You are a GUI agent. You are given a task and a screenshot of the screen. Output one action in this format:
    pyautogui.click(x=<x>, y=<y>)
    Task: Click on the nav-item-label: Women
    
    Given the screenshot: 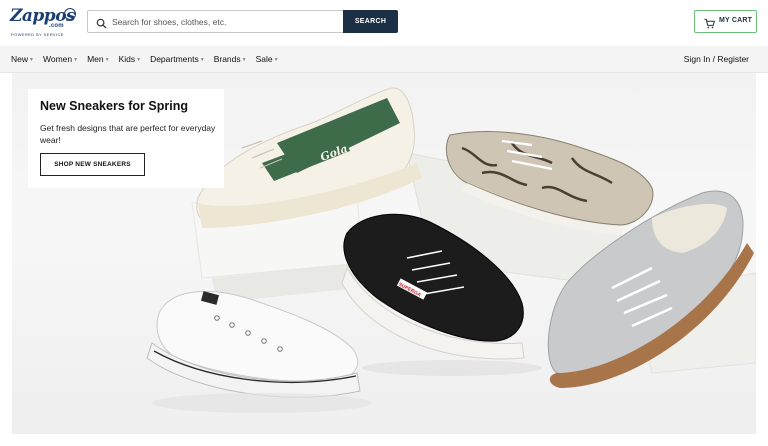 What is the action you would take?
    pyautogui.click(x=57, y=59)
    